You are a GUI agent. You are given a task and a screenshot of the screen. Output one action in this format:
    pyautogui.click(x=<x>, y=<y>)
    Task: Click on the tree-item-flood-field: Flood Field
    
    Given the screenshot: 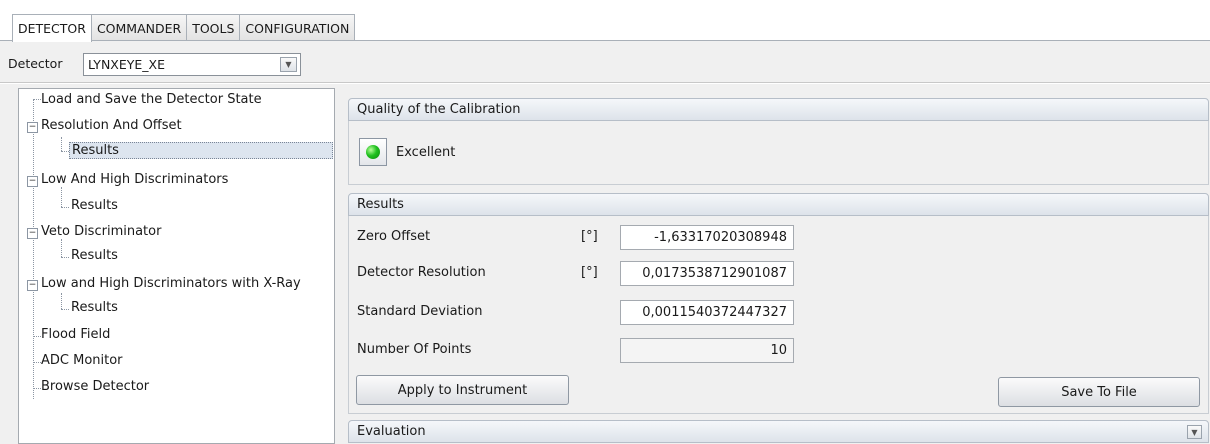 What is the action you would take?
    pyautogui.click(x=75, y=334)
    